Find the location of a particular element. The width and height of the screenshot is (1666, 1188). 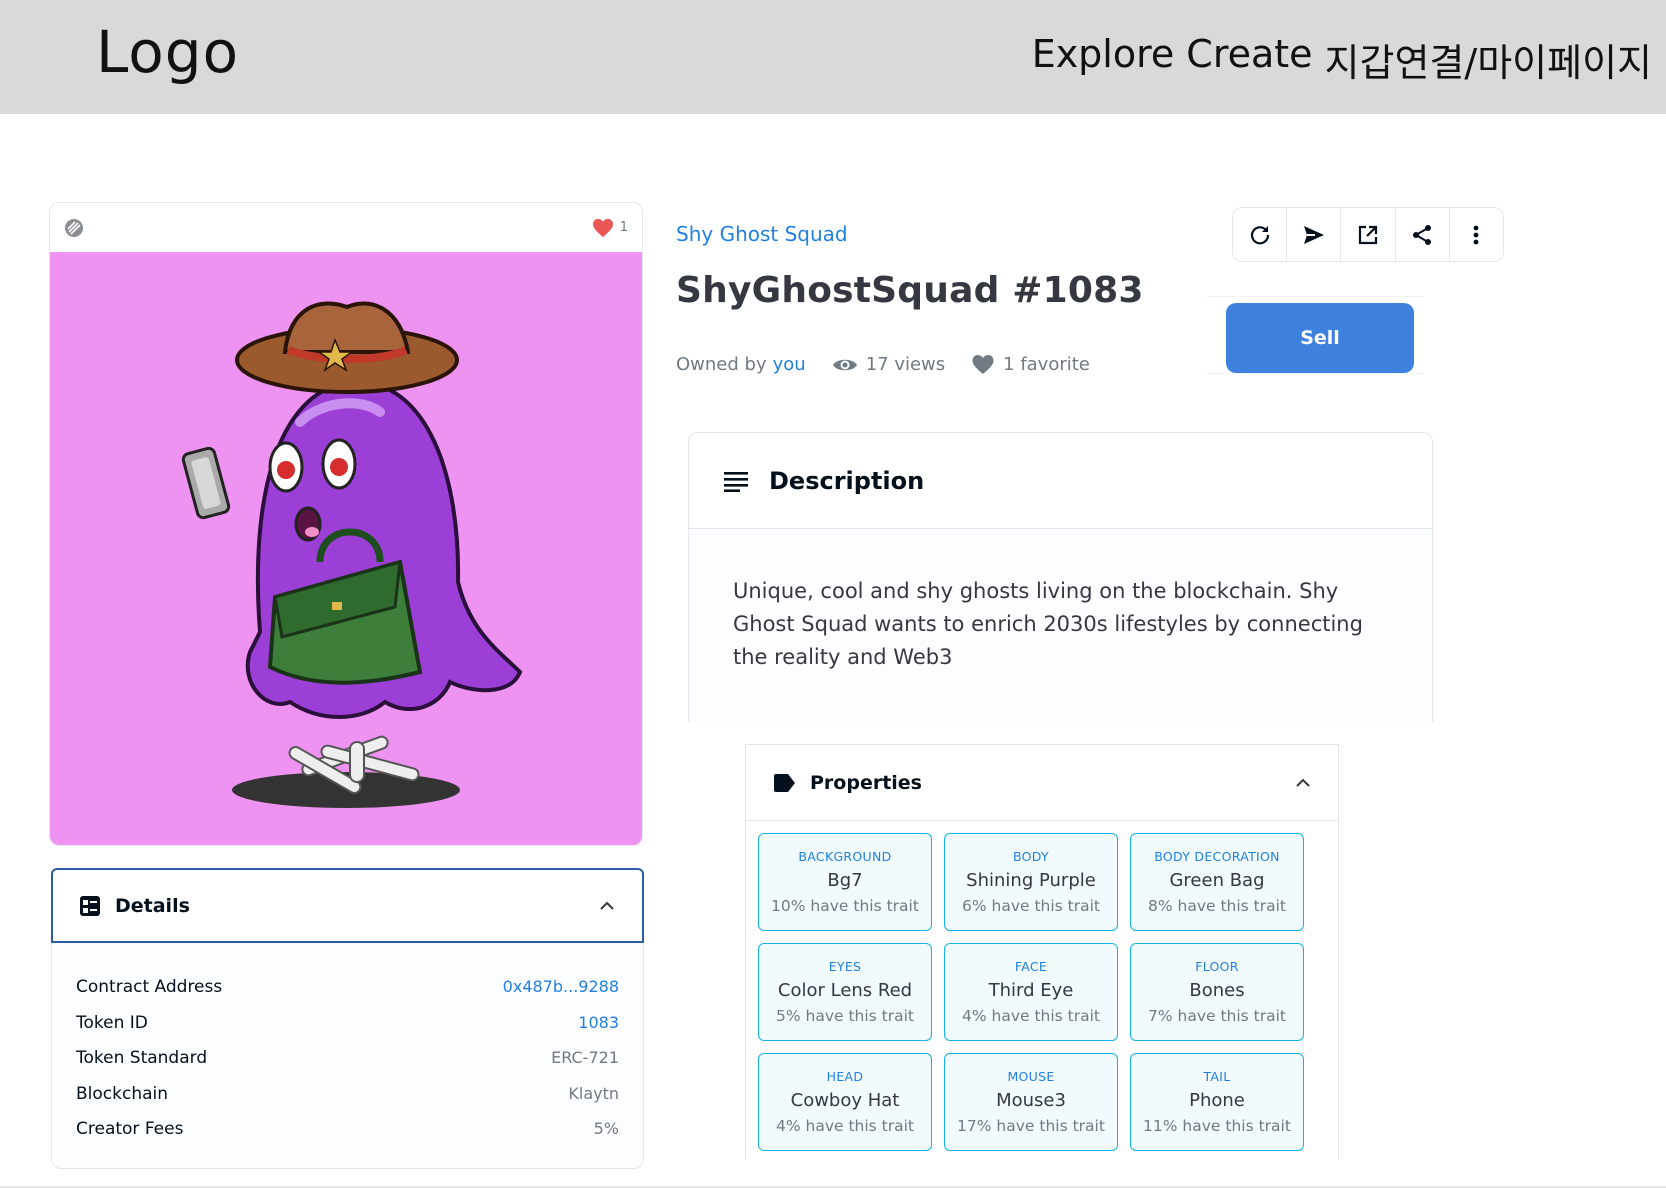

properties-accordion-header: Properties is located at coordinates (1042, 783).